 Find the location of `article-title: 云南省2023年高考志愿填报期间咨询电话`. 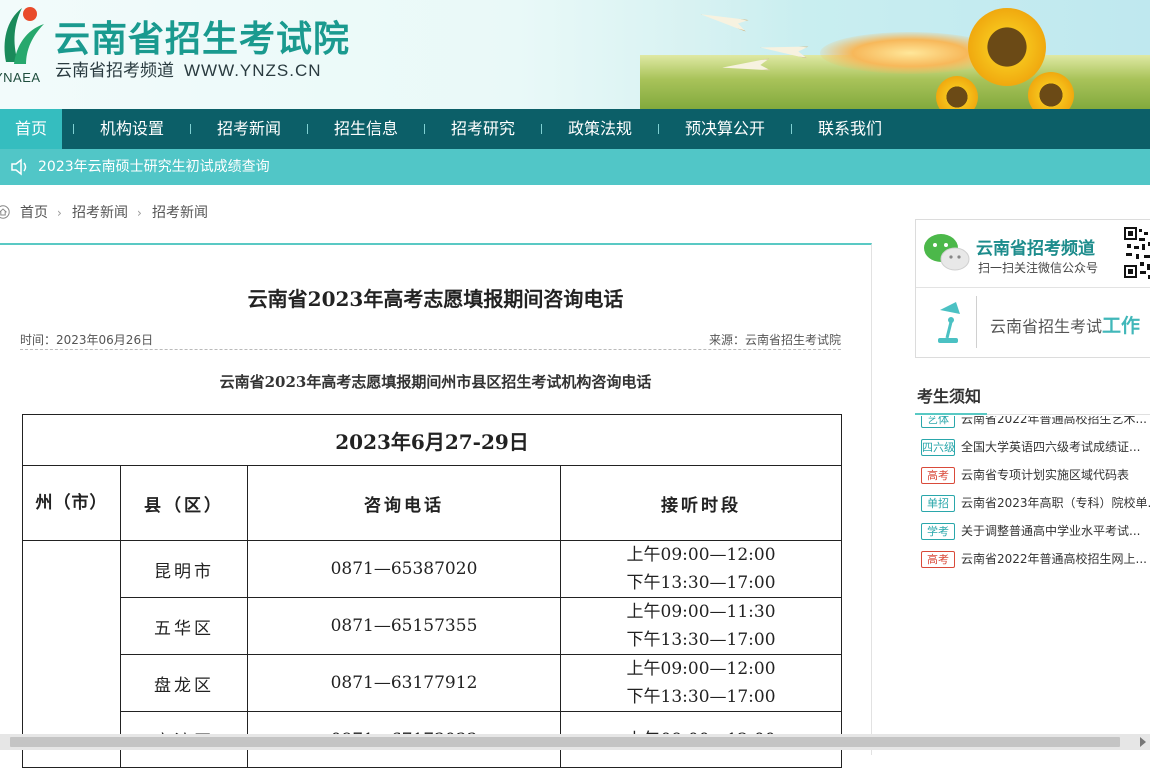

article-title: 云南省2023年高考志愿填报期间咨询电话 is located at coordinates (435, 299).